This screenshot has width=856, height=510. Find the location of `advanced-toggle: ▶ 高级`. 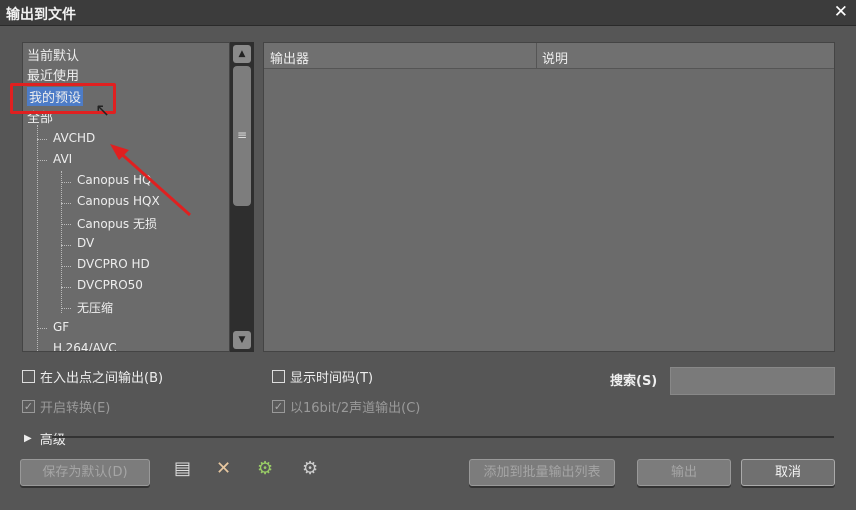

advanced-toggle: ▶ 高级 is located at coordinates (45, 438).